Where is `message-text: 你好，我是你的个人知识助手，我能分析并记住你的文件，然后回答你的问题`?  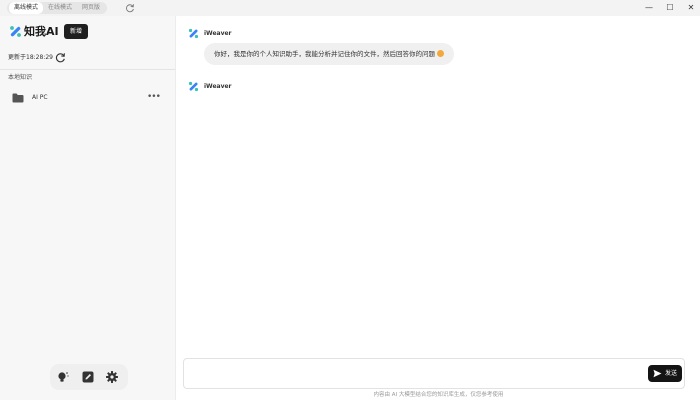
message-text: 你好，我是你的个人知识助手，我能分析并记住你的文件，然后回答你的问题 is located at coordinates (324, 54).